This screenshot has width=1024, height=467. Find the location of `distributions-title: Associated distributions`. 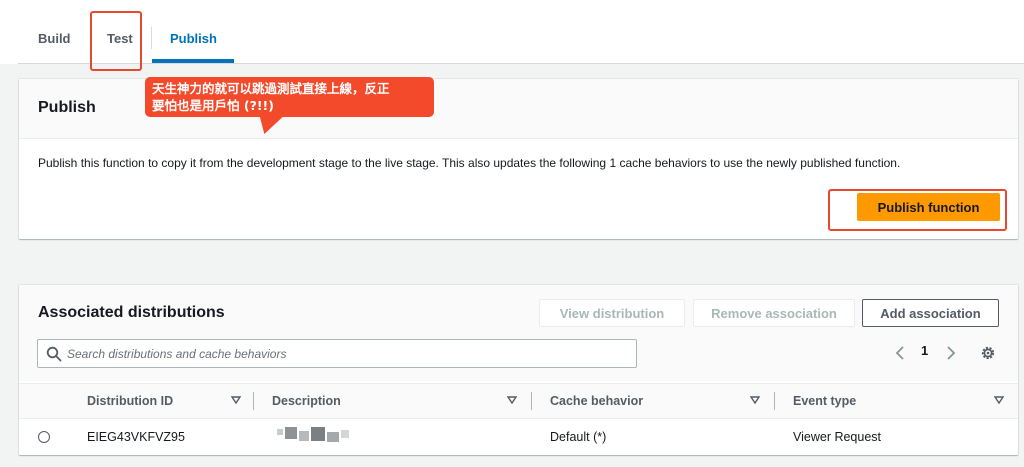

distributions-title: Associated distributions is located at coordinates (131, 312).